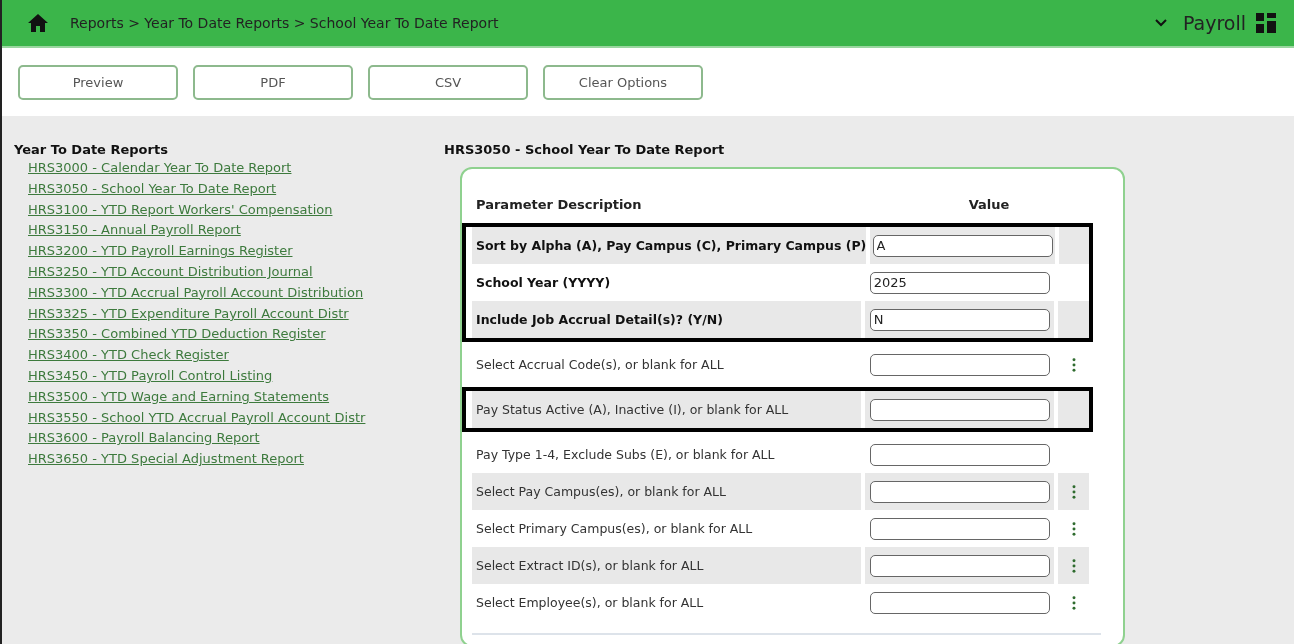 The width and height of the screenshot is (1294, 644). Describe the element at coordinates (585, 149) in the screenshot. I see `report-title: HRS3050 - School Year To Date Report` at that location.